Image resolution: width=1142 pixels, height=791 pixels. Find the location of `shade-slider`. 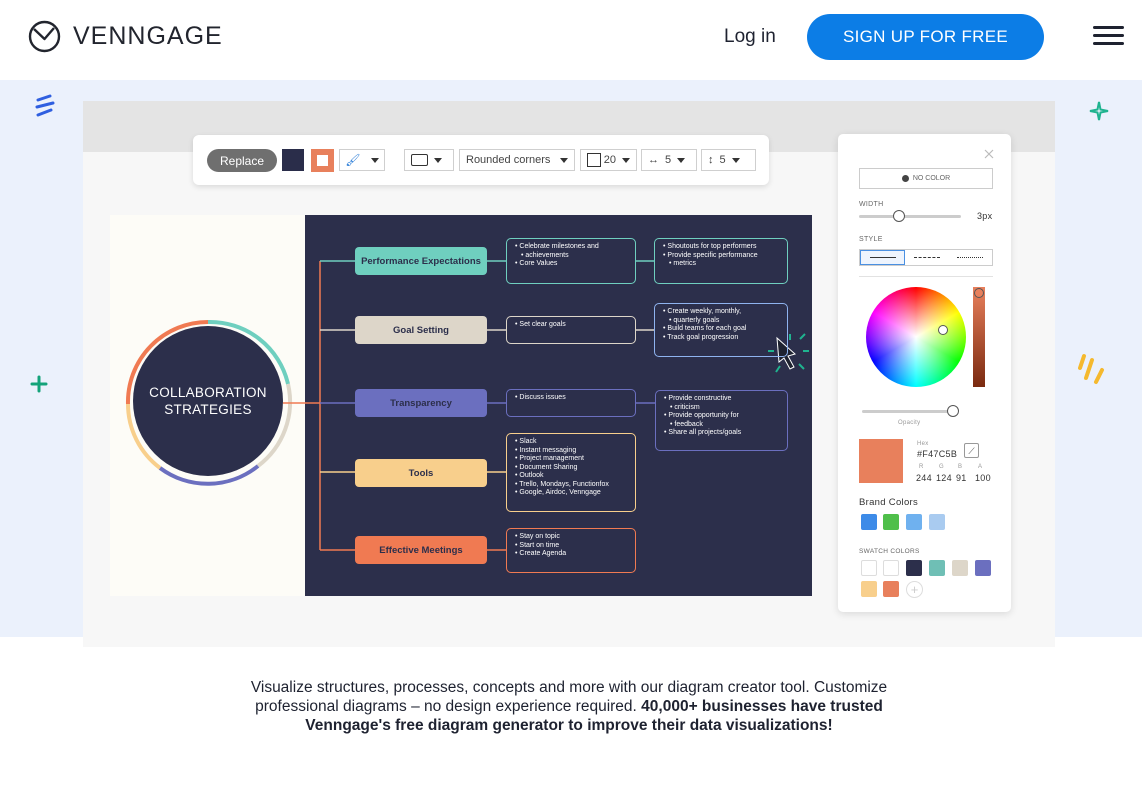

shade-slider is located at coordinates (979, 337).